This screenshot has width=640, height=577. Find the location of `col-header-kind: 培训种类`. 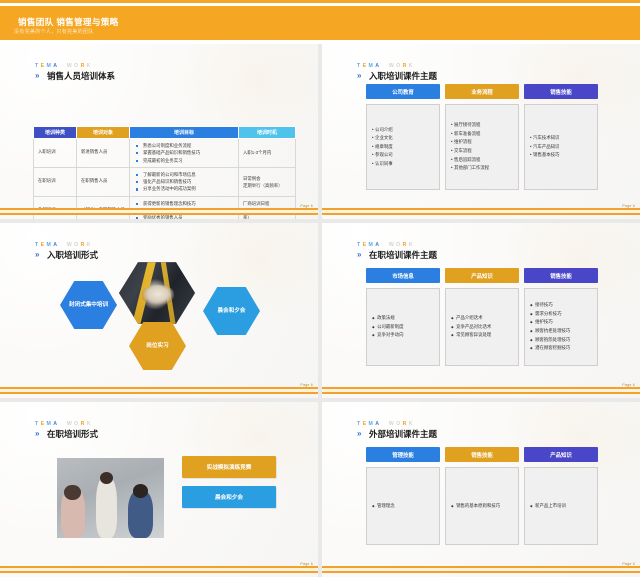

col-header-kind: 培训种类 is located at coordinates (55, 132).